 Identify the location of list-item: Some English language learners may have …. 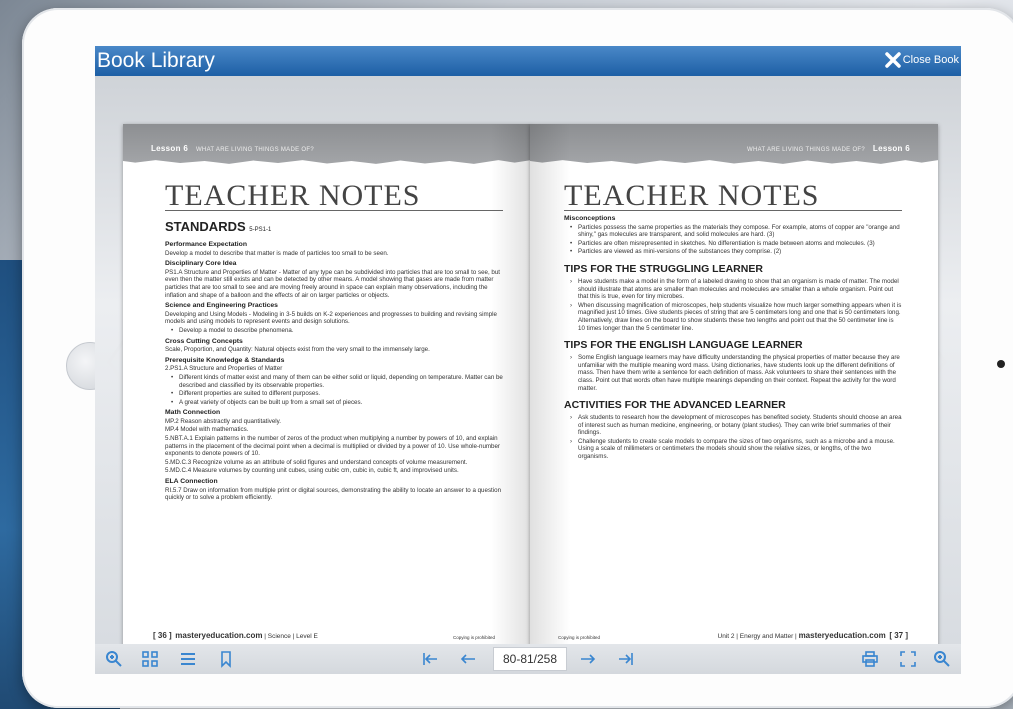
(733, 373).